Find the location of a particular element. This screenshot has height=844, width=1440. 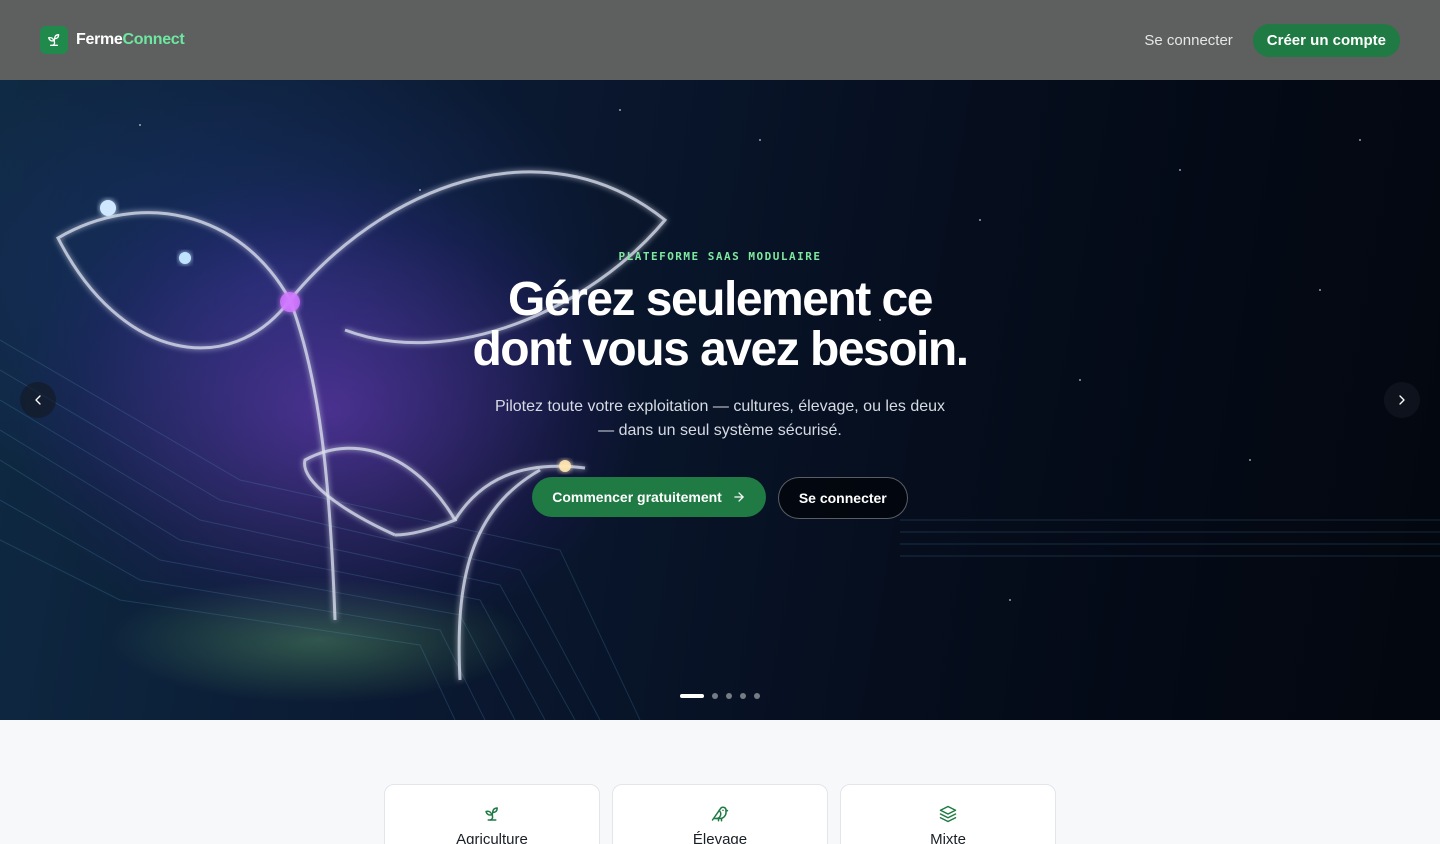

brand-name-part1: Ferme is located at coordinates (99, 39).